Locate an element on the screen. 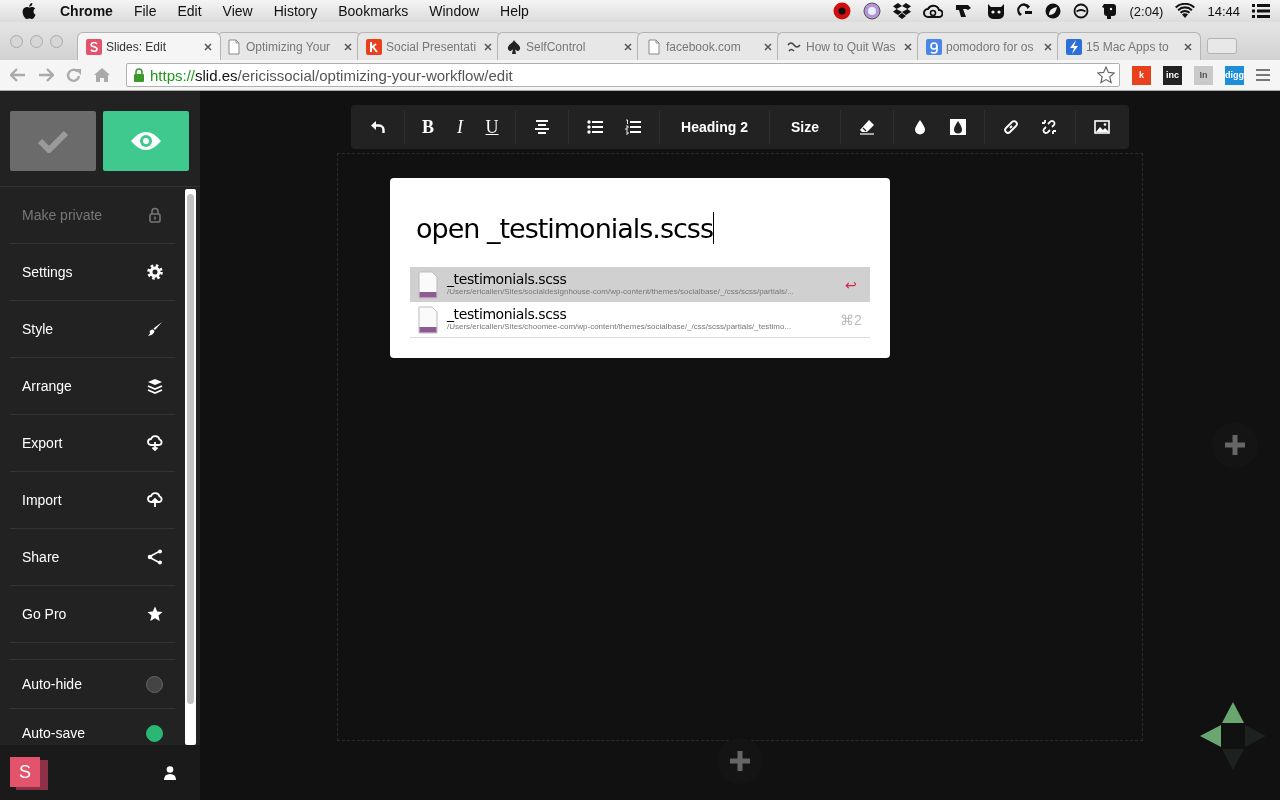 The width and height of the screenshot is (1280, 800). italic-button: I is located at coordinates (460, 127).